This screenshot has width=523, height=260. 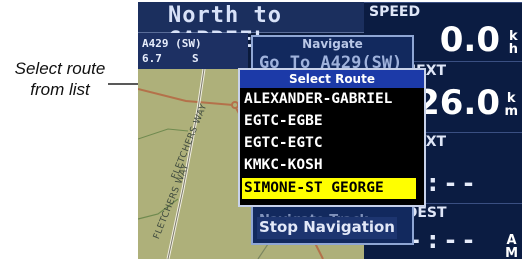 I want to click on waypoint-info-strip: A429 (SW) 6.7 S, so click(x=193, y=51).